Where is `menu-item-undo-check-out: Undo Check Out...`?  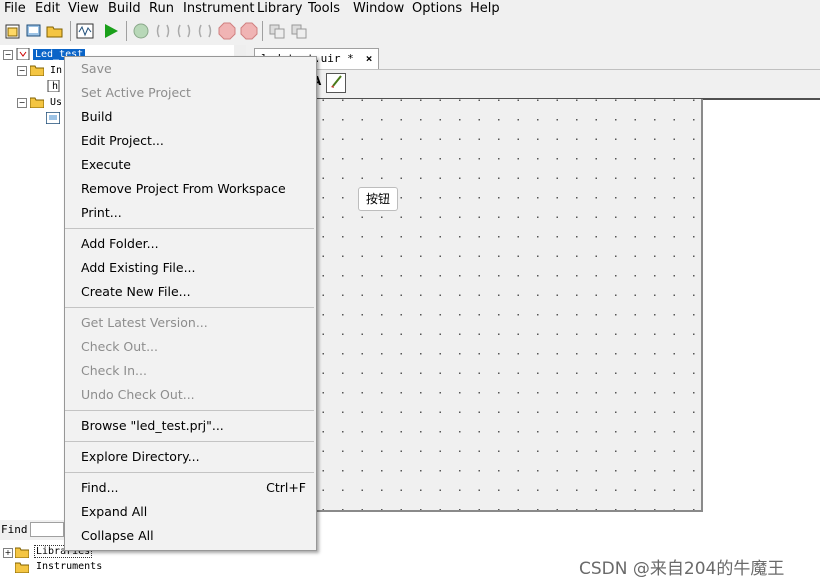
menu-item-undo-check-out: Undo Check Out... is located at coordinates (138, 395).